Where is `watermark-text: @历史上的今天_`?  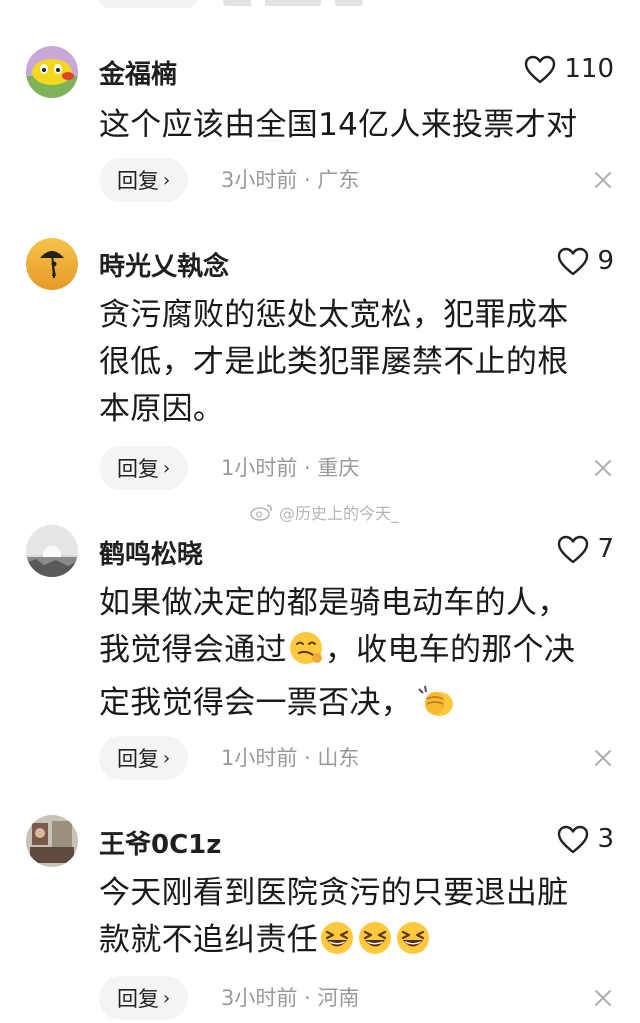 watermark-text: @历史上的今天_ is located at coordinates (339, 513).